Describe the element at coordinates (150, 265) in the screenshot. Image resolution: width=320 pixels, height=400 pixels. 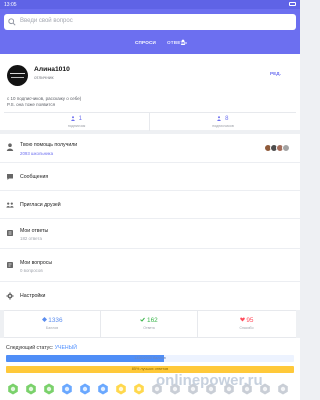
I see `menu-item-questions: Мои вопросы 0 вопросов` at that location.